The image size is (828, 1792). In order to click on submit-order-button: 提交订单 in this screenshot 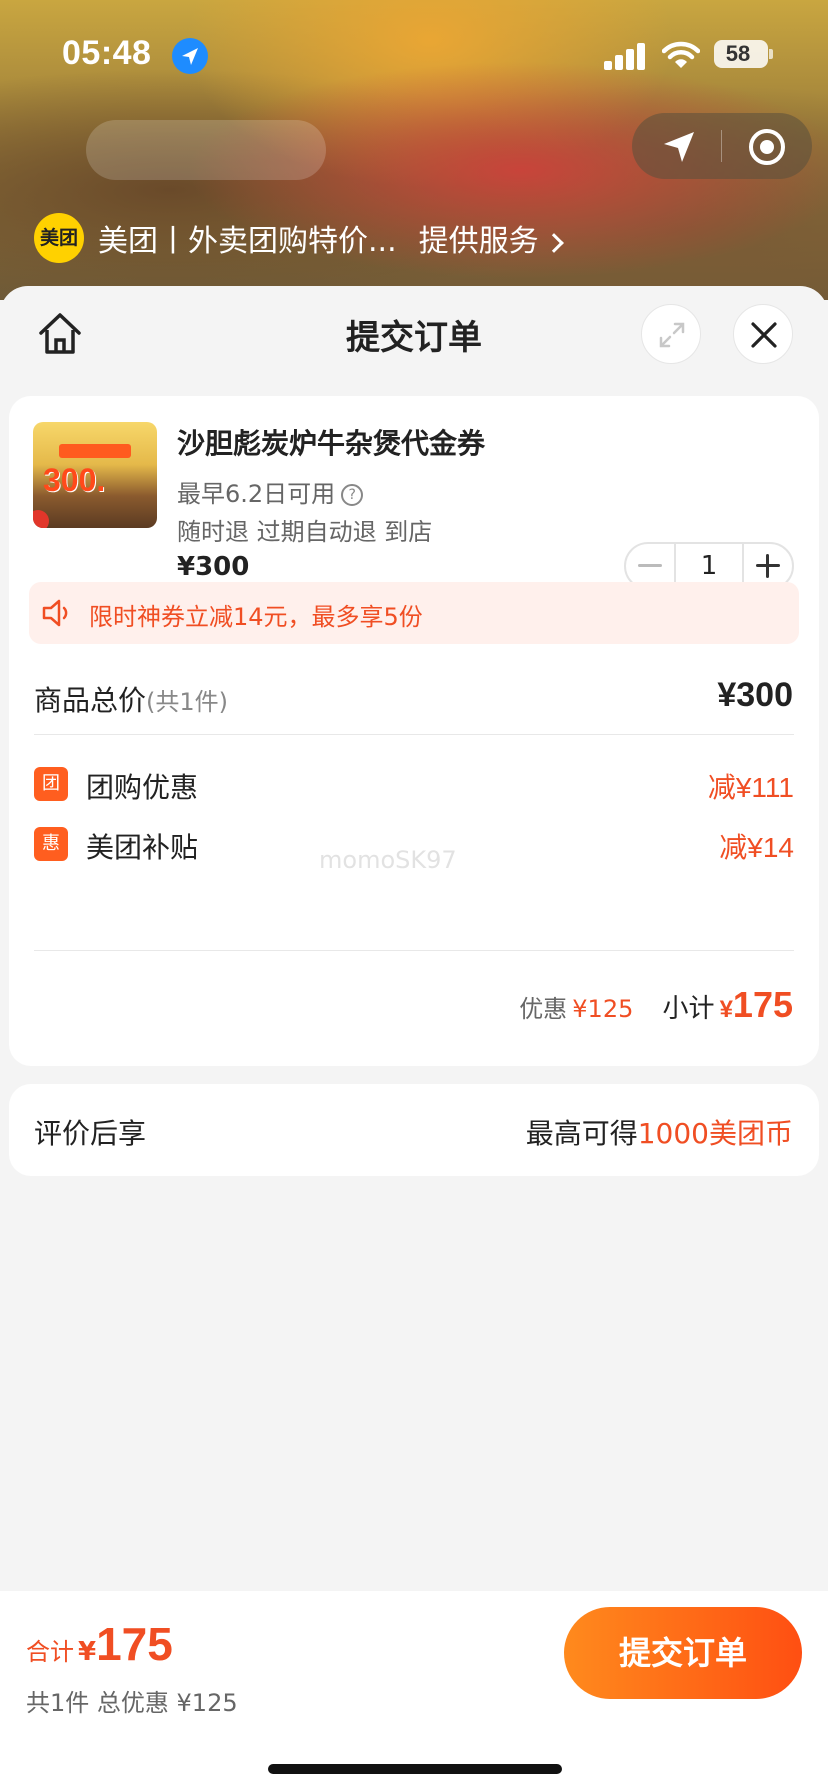, I will do `click(683, 1653)`.